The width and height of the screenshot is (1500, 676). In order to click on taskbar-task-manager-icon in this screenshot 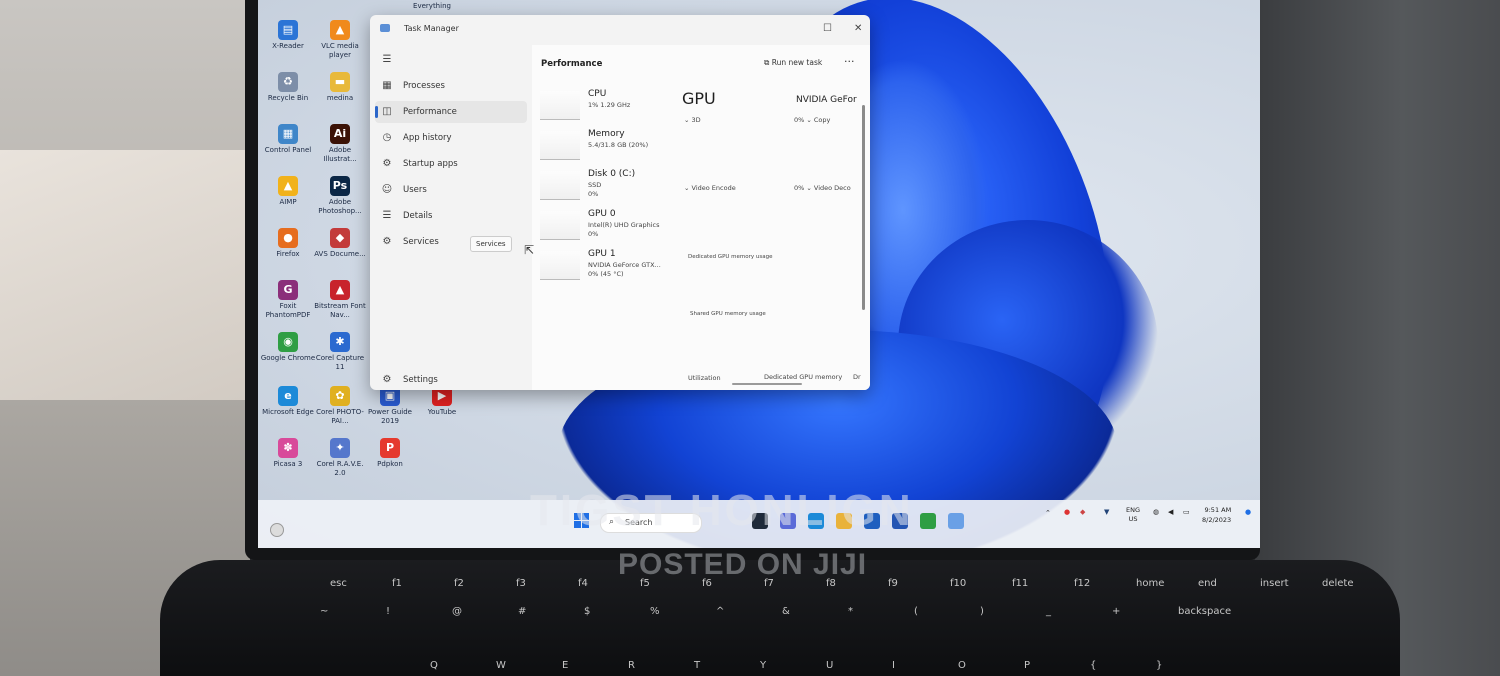, I will do `click(956, 521)`.